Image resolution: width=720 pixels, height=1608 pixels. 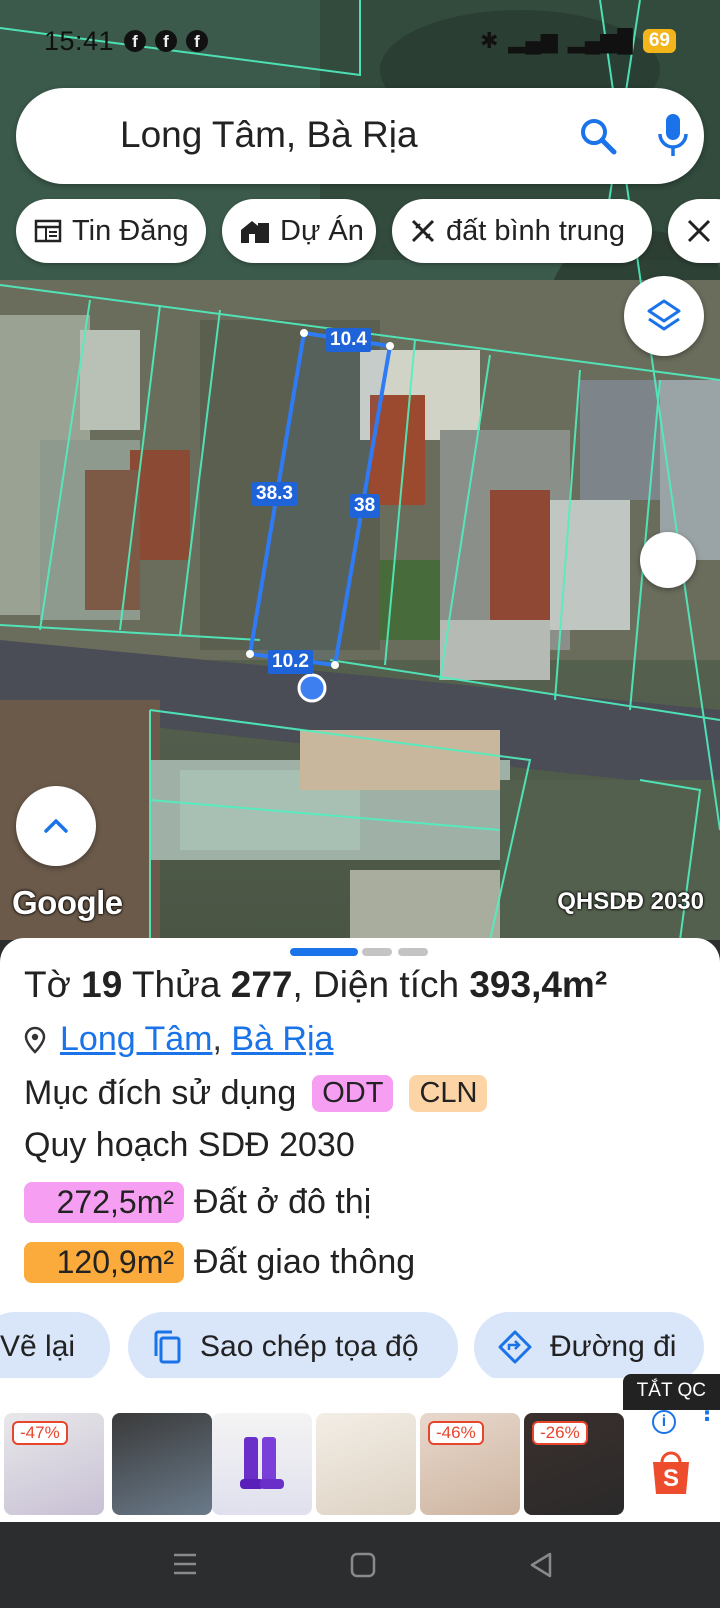 I want to click on expand-sheet-button, so click(x=56, y=826).